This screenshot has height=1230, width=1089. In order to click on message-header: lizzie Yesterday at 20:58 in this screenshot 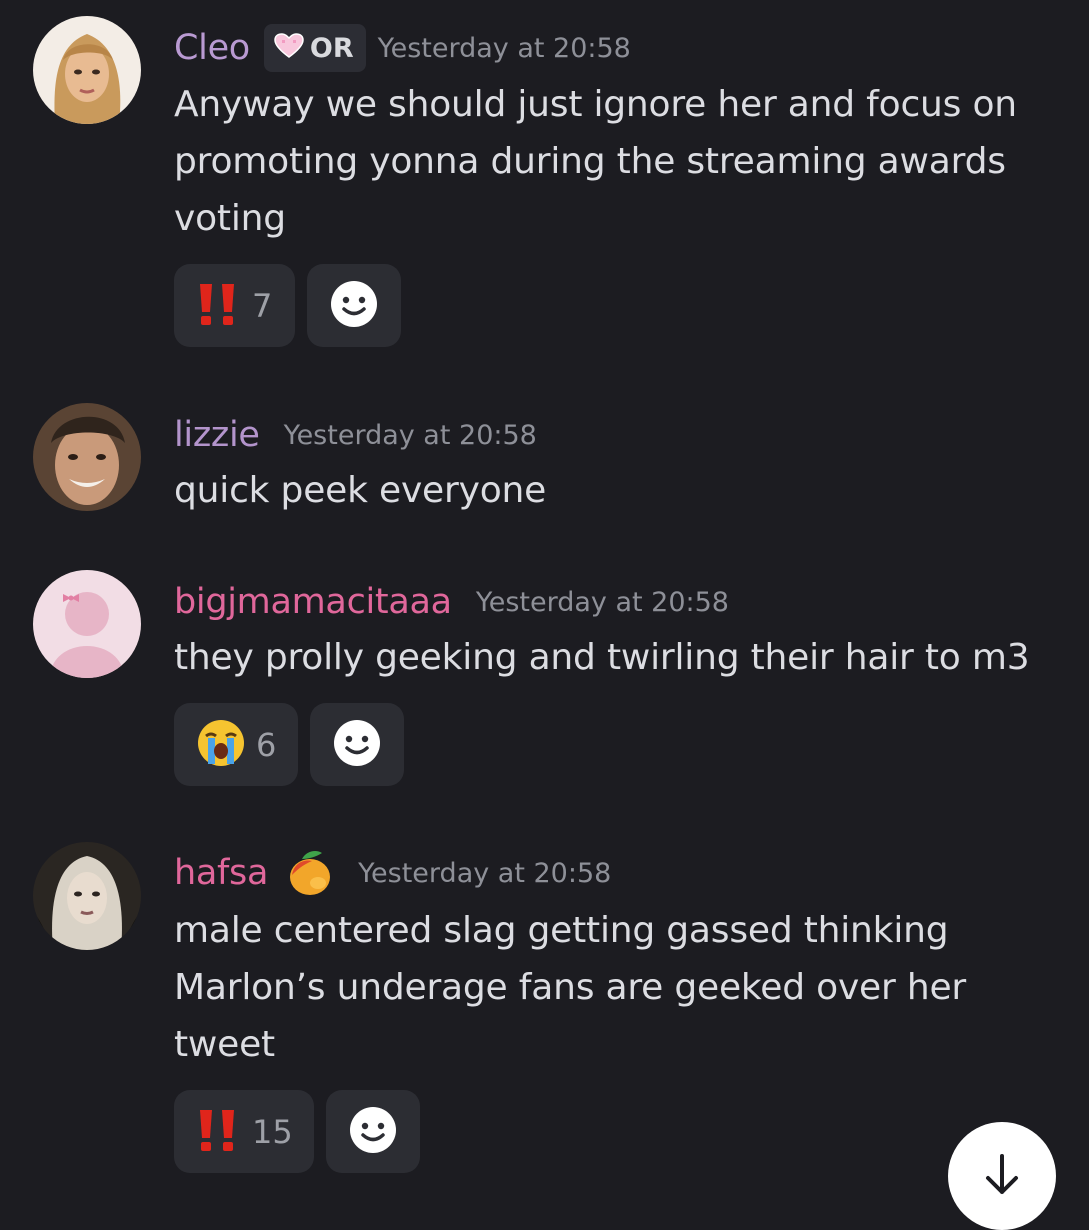, I will do `click(355, 435)`.